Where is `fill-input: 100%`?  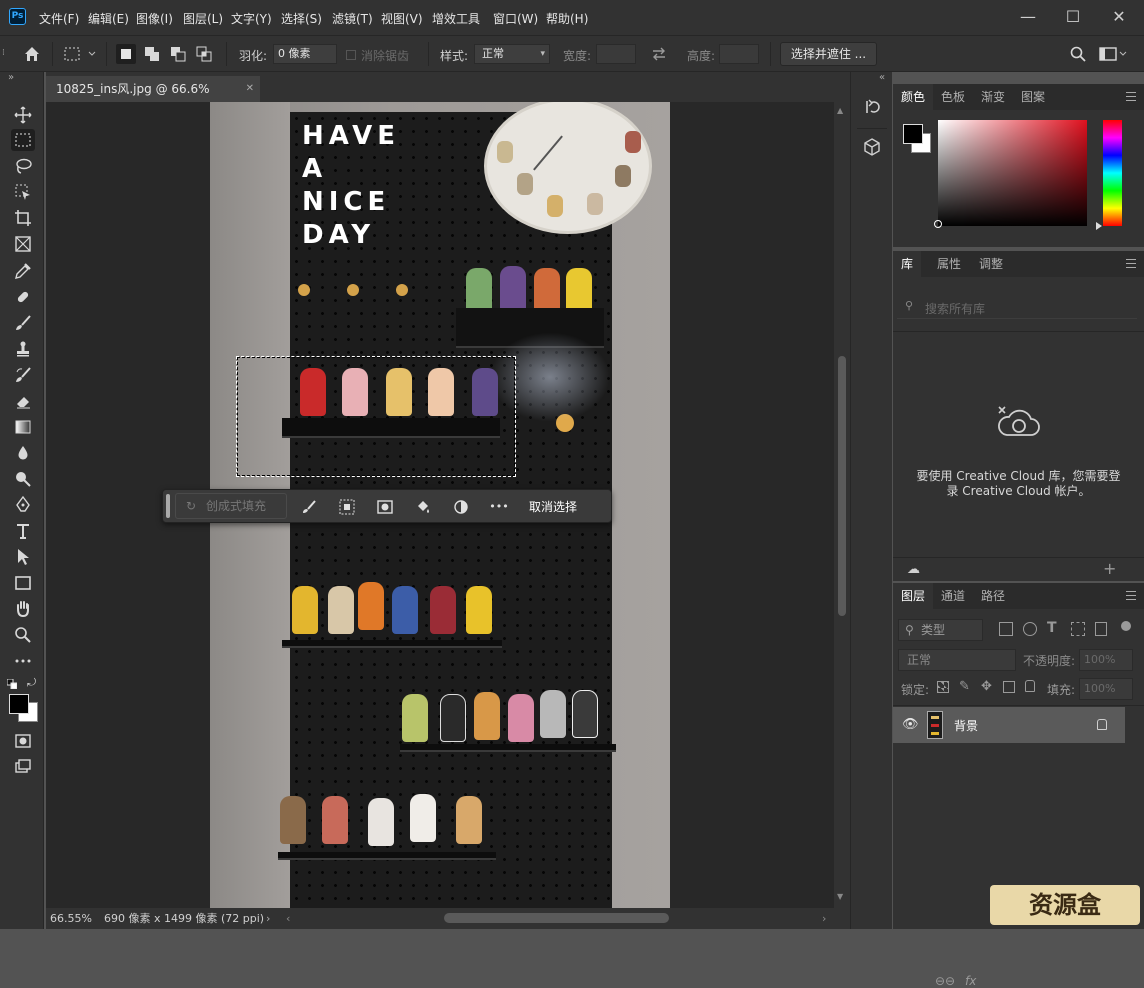 fill-input: 100% is located at coordinates (1106, 689).